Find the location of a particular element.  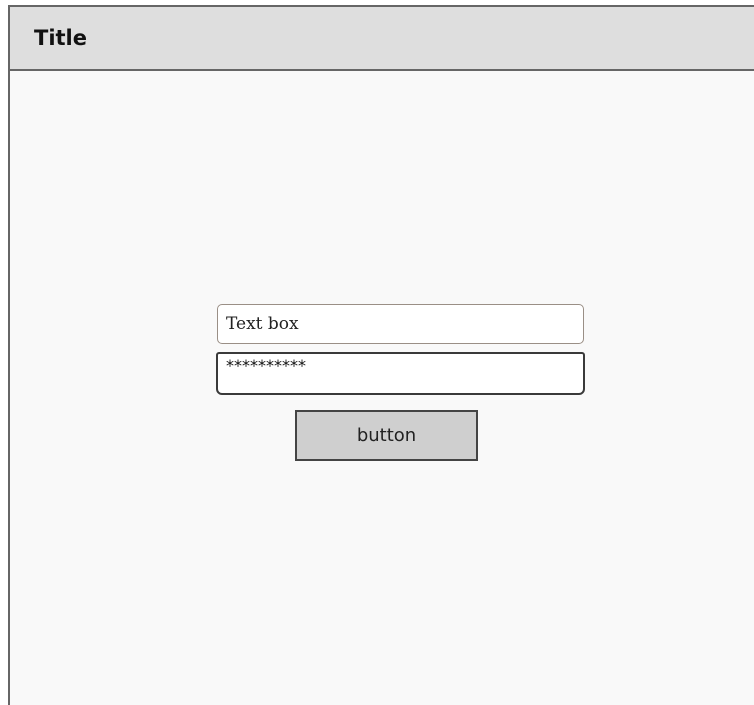

window-title: Title is located at coordinates (61, 38).